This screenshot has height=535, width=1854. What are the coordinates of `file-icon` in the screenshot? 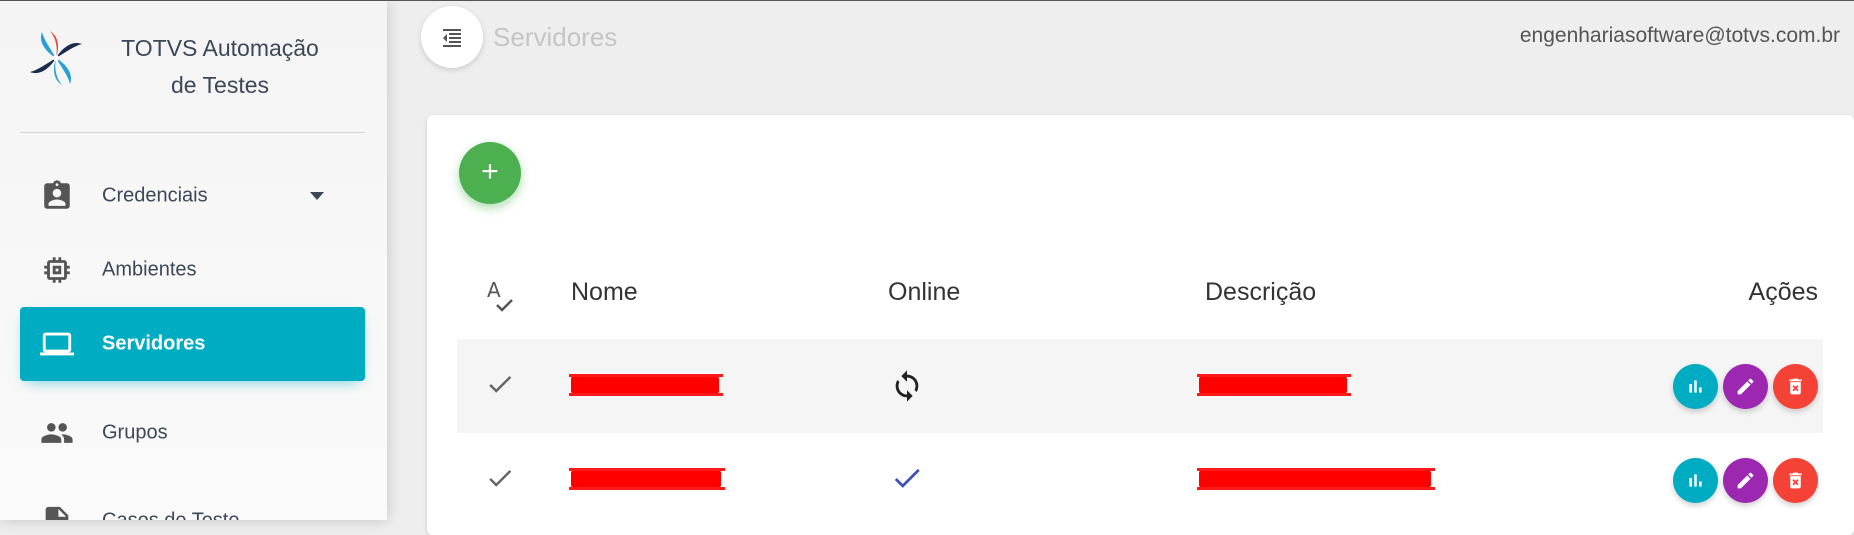 It's located at (57, 513).